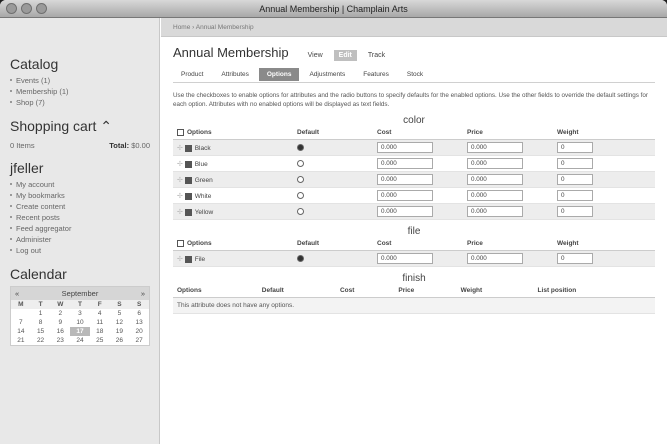 The height and width of the screenshot is (444, 667). What do you see at coordinates (139, 322) in the screenshot?
I see `calendar-day: 13` at bounding box center [139, 322].